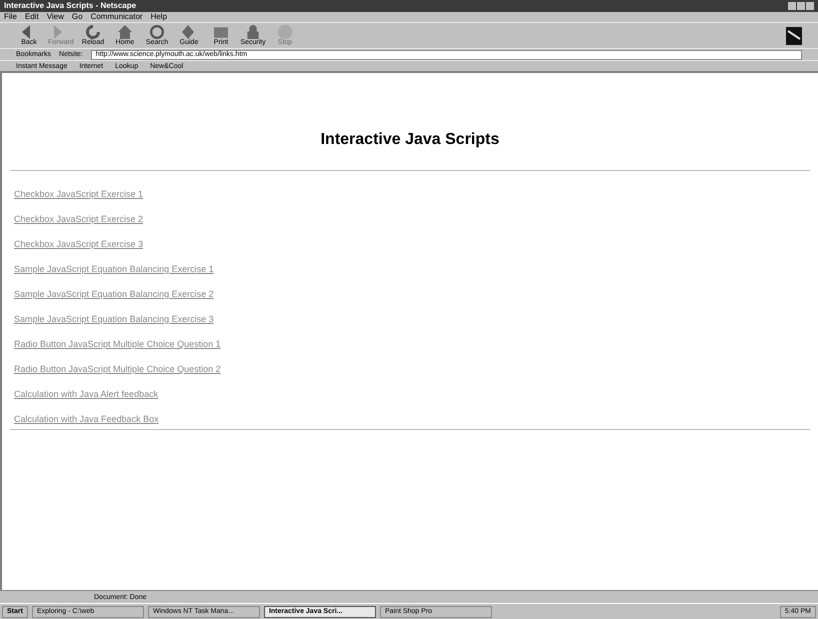 Image resolution: width=818 pixels, height=619 pixels. Describe the element at coordinates (801, 6) in the screenshot. I see `maximize-button` at that location.